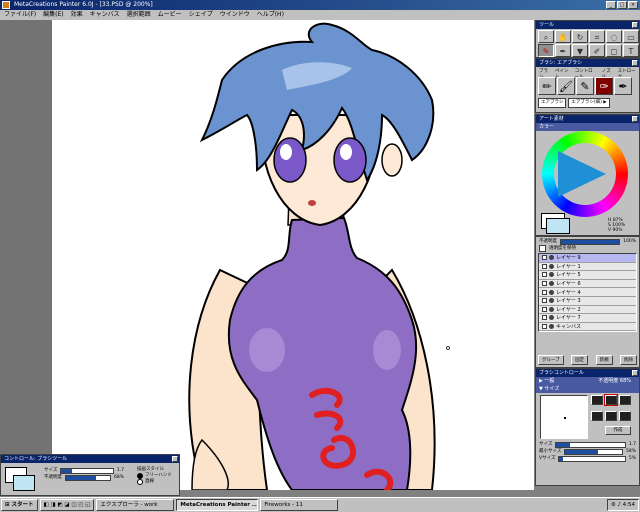 Image resolution: width=640 pixels, height=512 pixels. What do you see at coordinates (542, 248) in the screenshot?
I see `preserve-transparency-checkbox` at bounding box center [542, 248].